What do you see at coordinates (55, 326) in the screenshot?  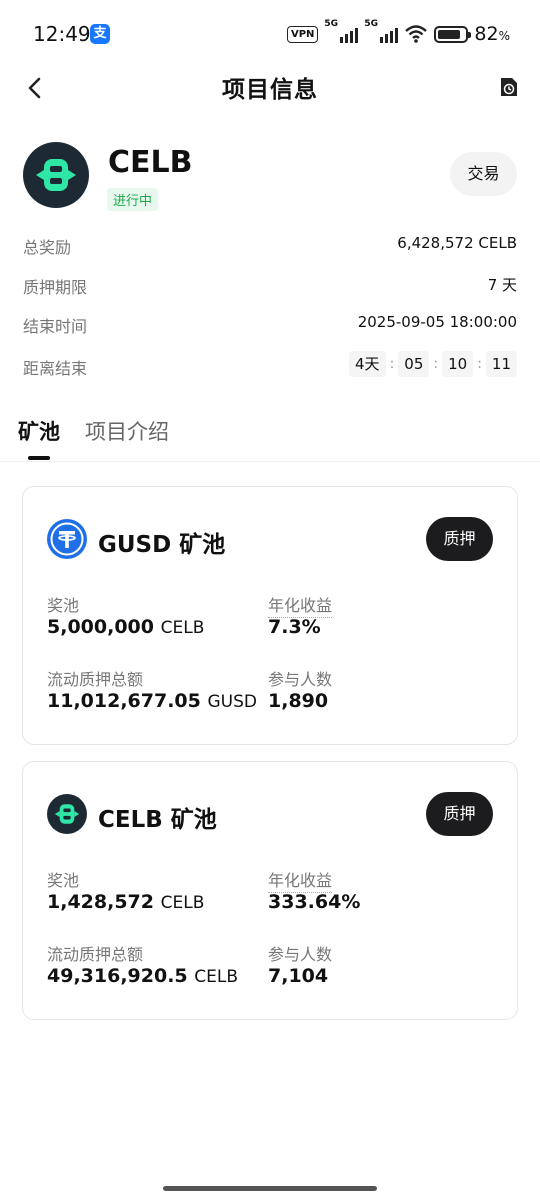 I see `info-label: 结束时间` at bounding box center [55, 326].